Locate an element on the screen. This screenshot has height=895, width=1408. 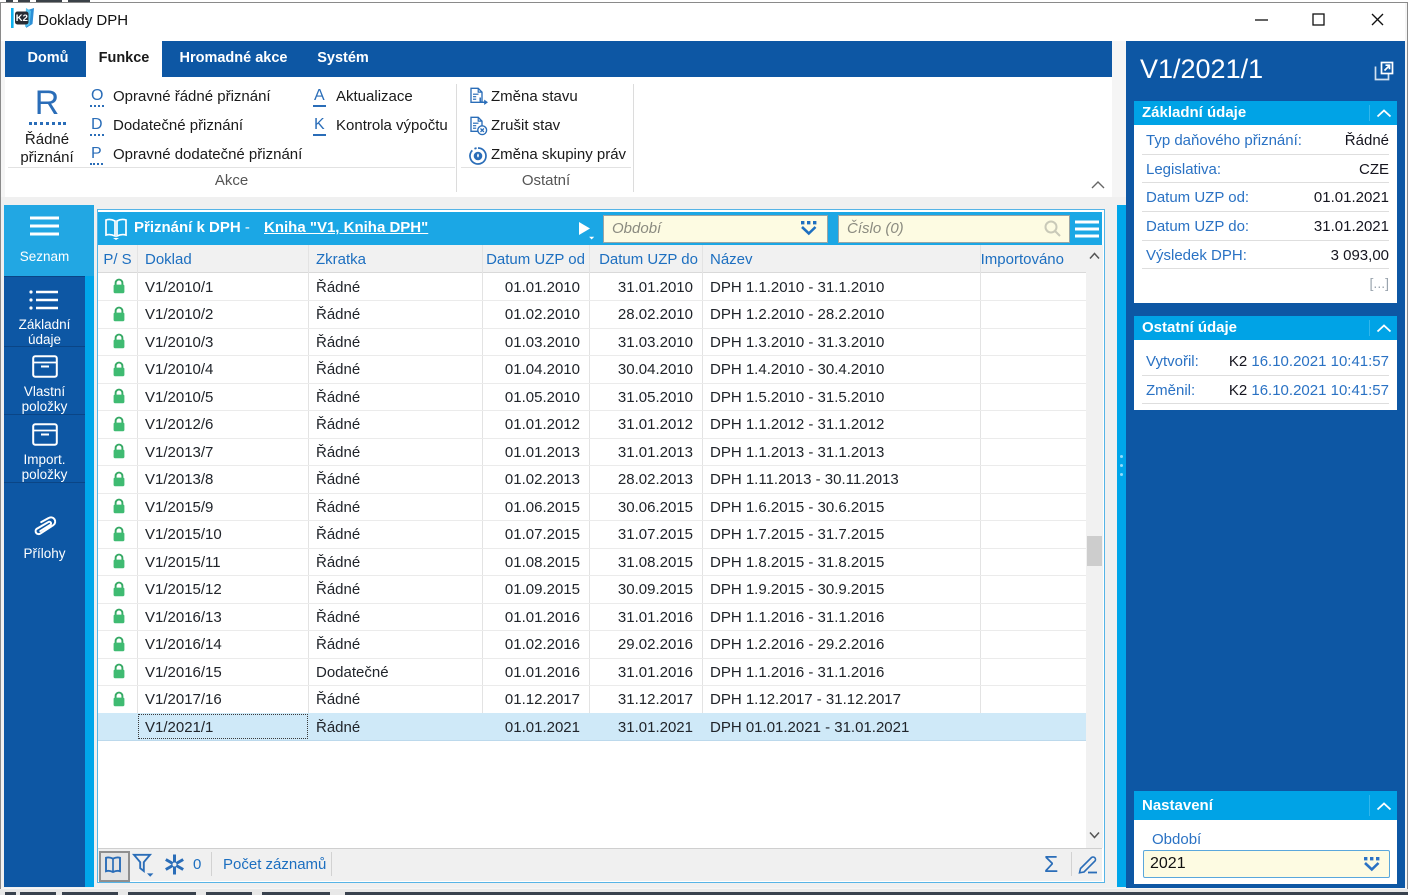
svg-text: K2 is located at coordinates (22, 18).